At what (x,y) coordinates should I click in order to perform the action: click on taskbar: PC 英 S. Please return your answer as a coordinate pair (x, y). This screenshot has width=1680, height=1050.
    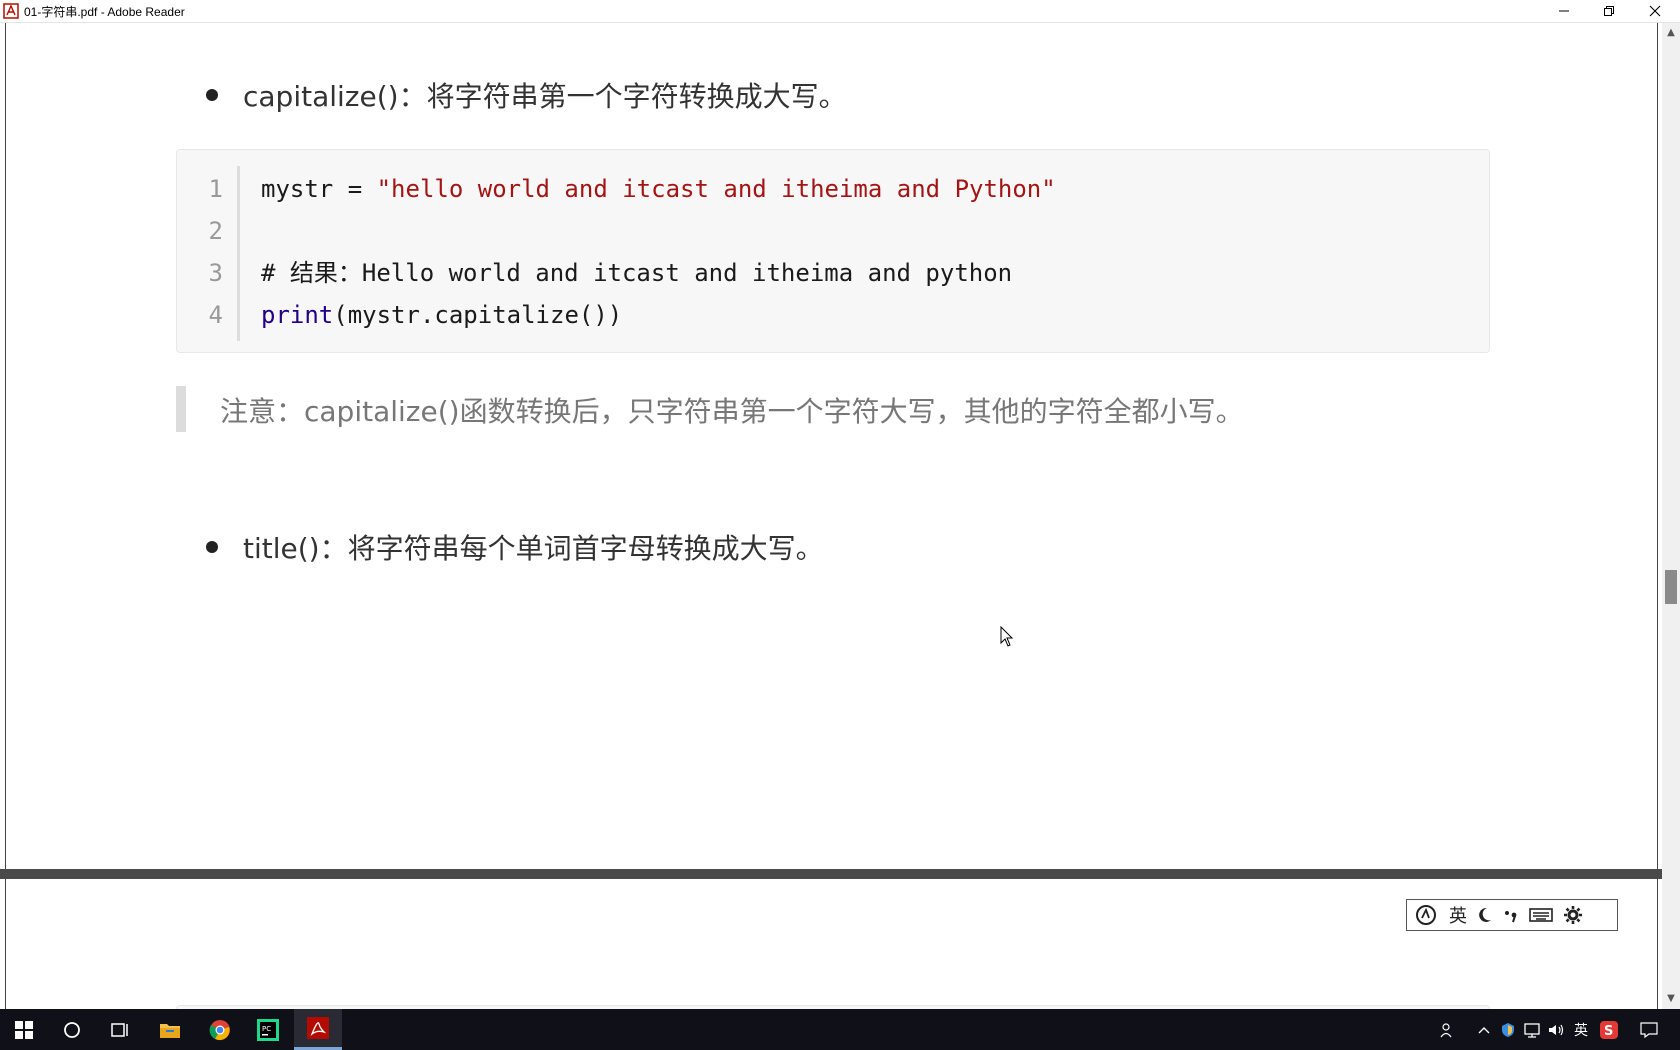
    Looking at the image, I should click on (840, 1029).